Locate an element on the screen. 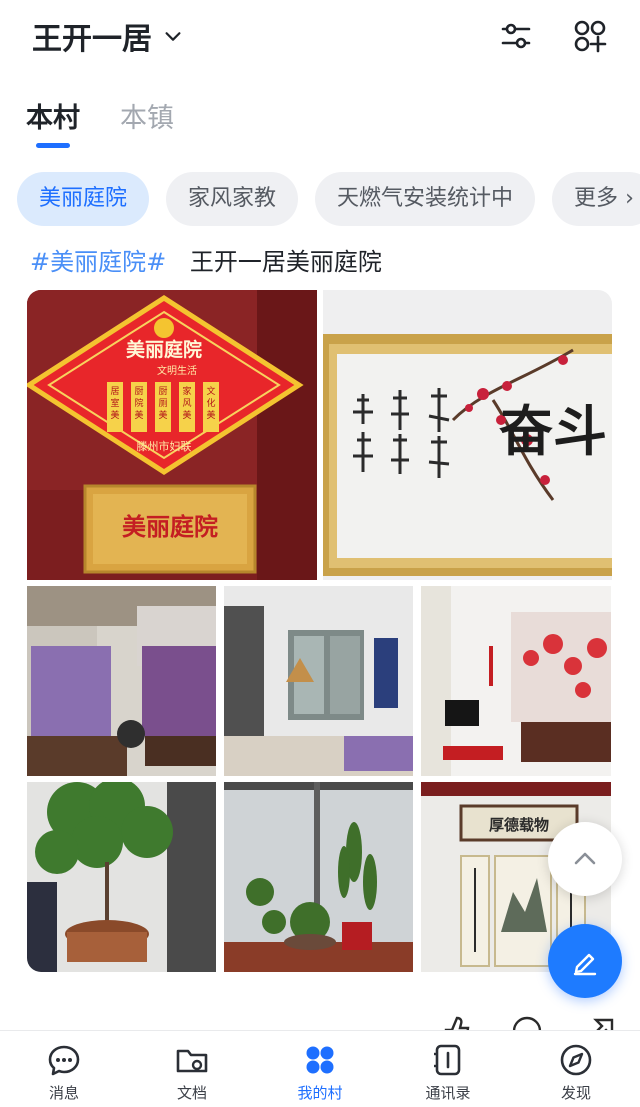 The height and width of the screenshot is (1107, 640). topic-chips: 美丽庭院 家风家教 天燃气安装统计中 更多 › is located at coordinates (328, 199).